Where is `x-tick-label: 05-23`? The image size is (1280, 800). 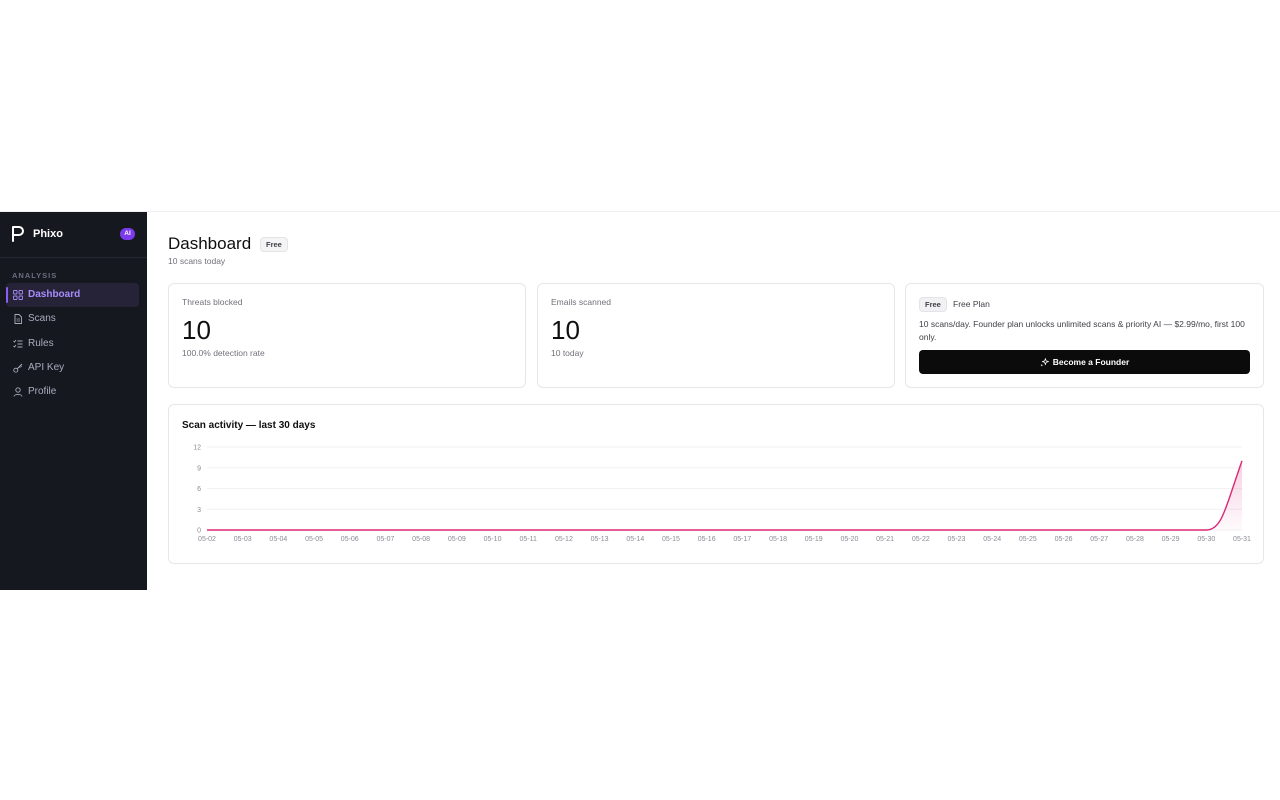
x-tick-label: 05-23 is located at coordinates (957, 539).